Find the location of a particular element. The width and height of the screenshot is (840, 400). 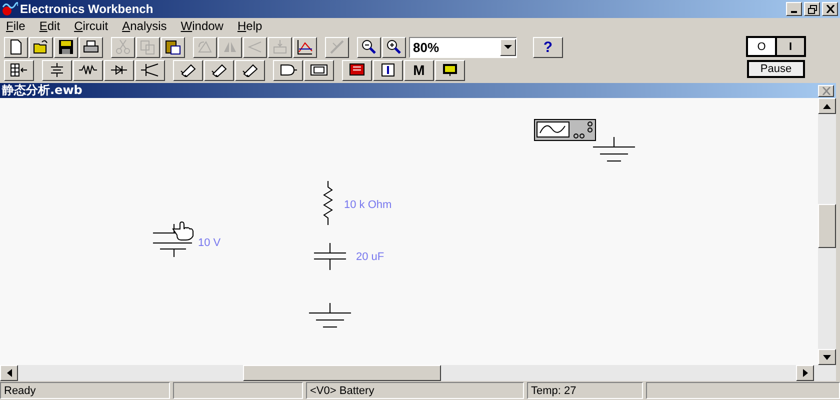

sources-icon is located at coordinates (57, 70).